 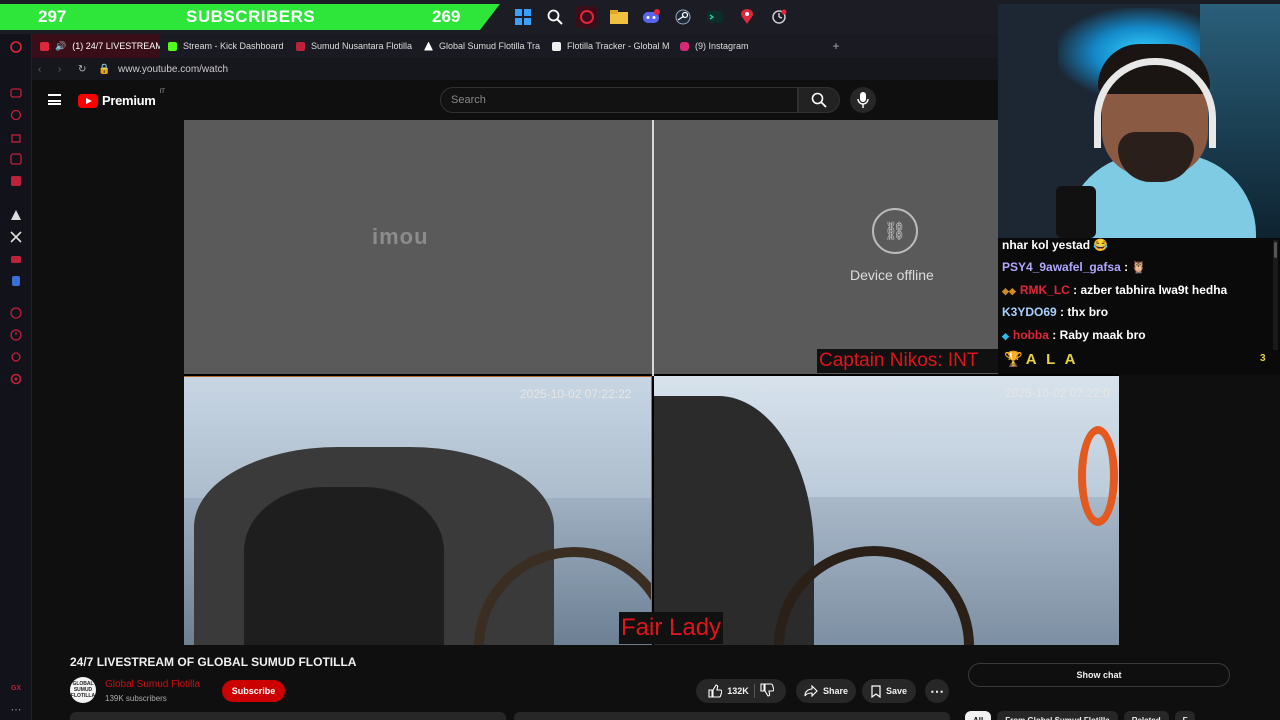 I want to click on chat-message: nhar kol yestad 😂, so click(x=1055, y=245).